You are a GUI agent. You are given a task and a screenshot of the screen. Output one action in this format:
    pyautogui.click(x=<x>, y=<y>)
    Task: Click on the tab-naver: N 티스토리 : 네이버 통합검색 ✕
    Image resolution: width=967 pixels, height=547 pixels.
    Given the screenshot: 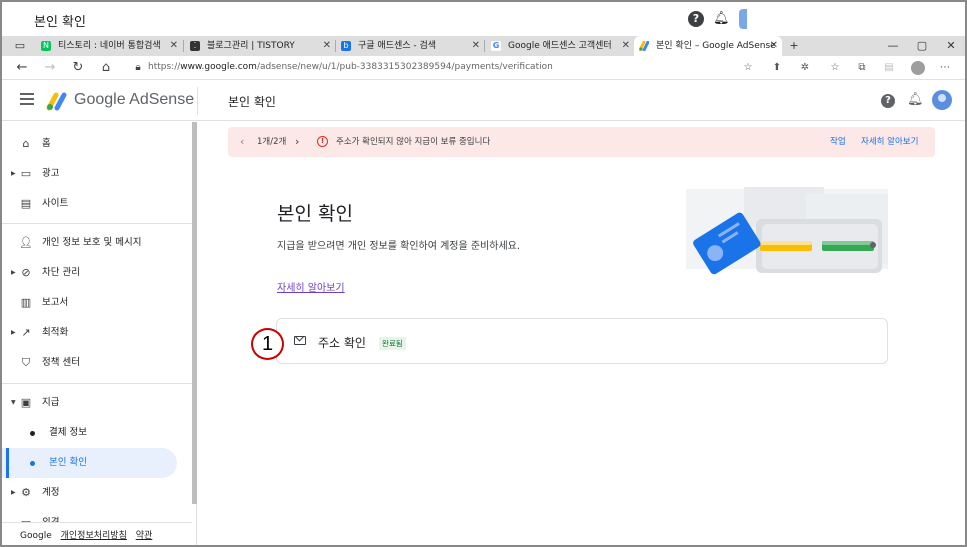 What is the action you would take?
    pyautogui.click(x=109, y=46)
    